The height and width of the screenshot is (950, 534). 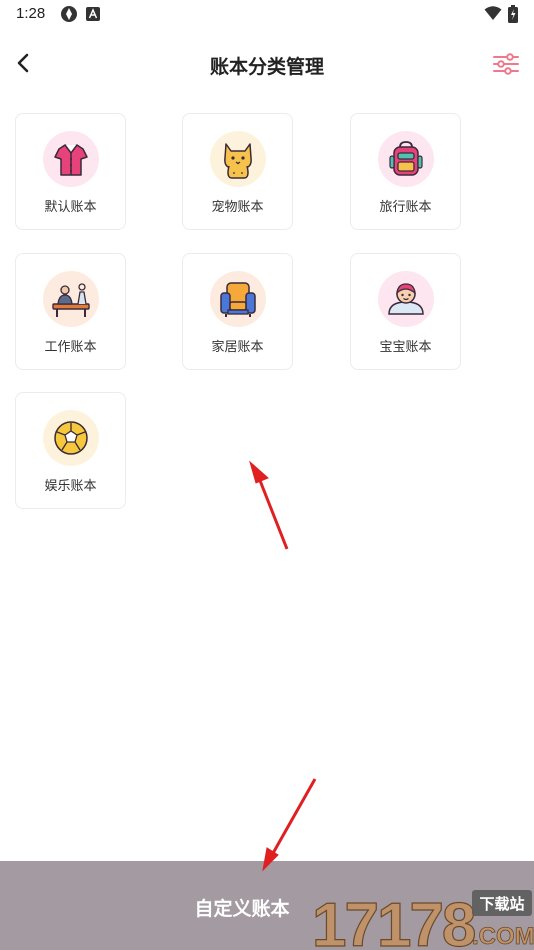 I want to click on cat-icon, so click(x=238, y=159).